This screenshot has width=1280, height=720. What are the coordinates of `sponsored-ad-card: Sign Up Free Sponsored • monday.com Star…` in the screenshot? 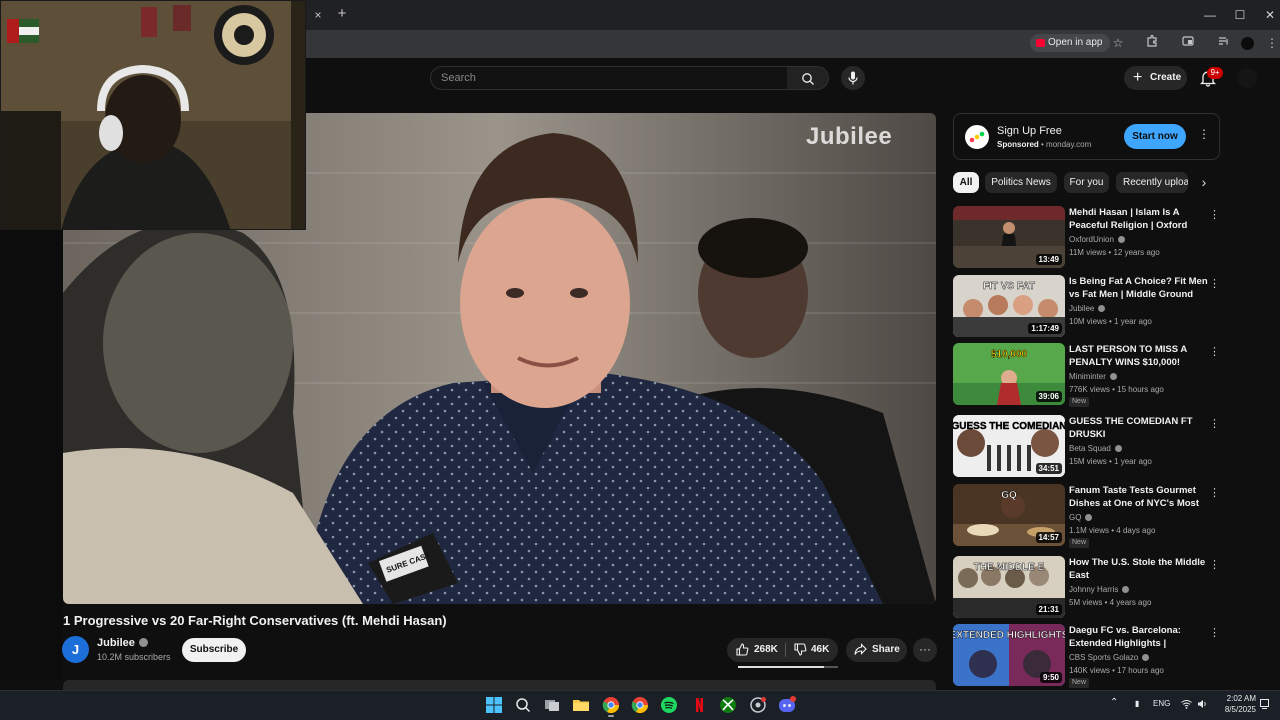 It's located at (1086, 136).